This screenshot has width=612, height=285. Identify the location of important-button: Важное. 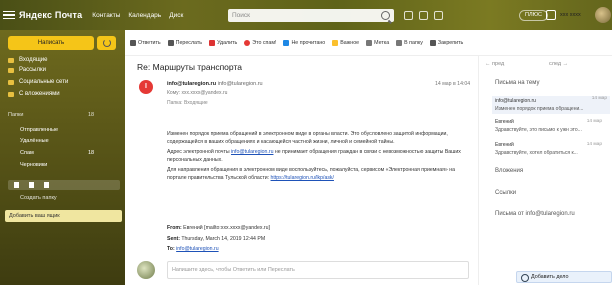
(345, 42).